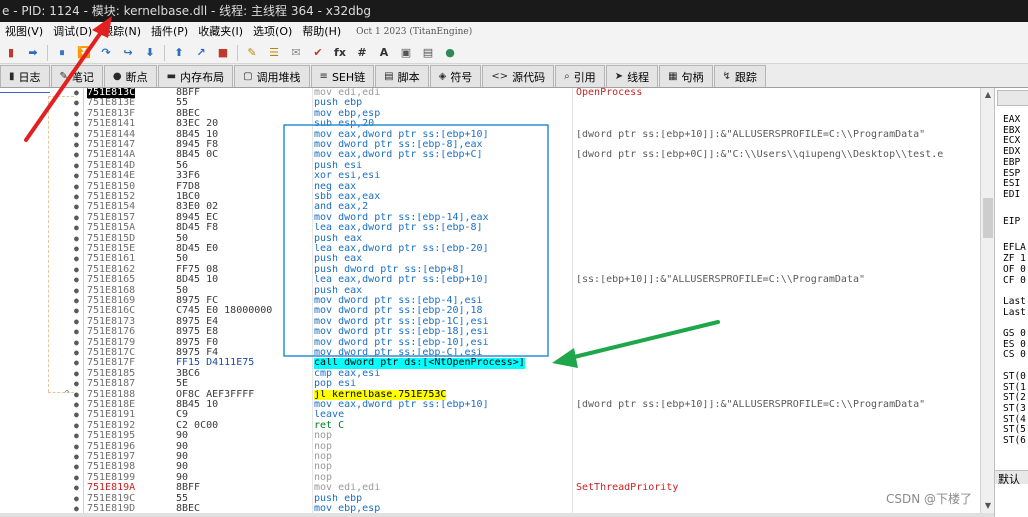 This screenshot has height=517, width=1028. What do you see at coordinates (274, 53) in the screenshot?
I see `toolbar-button-icon: ☰` at bounding box center [274, 53].